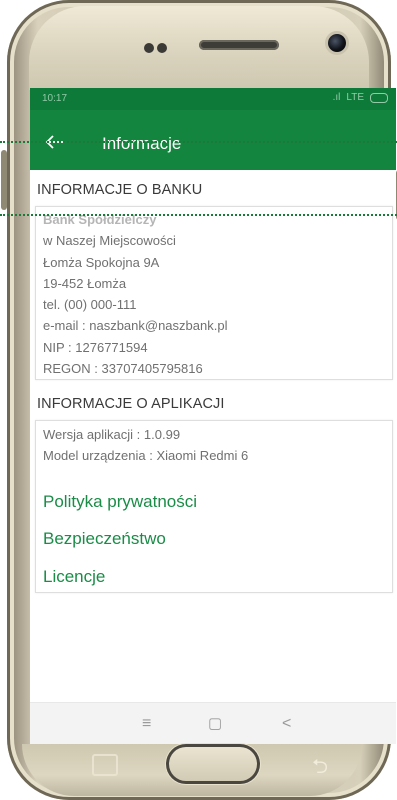  Describe the element at coordinates (101, 262) in the screenshot. I see `bank-address-line: Łomża Spokojna 9A` at that location.